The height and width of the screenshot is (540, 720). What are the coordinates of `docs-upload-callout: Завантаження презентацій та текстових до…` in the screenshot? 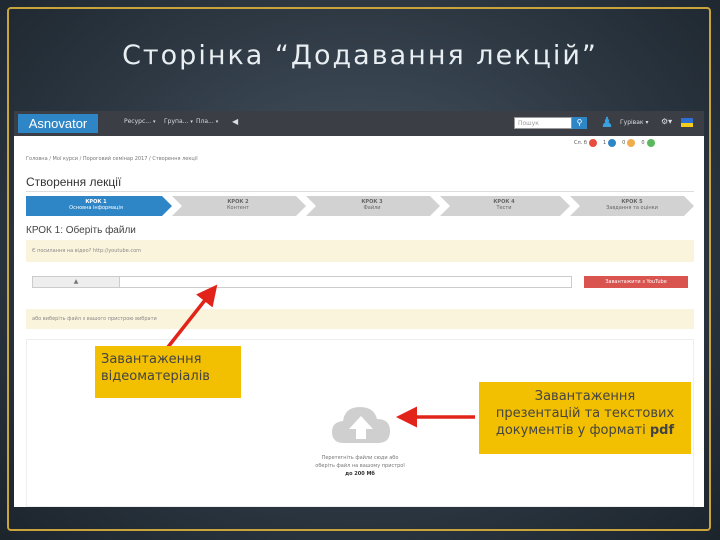 It's located at (585, 418).